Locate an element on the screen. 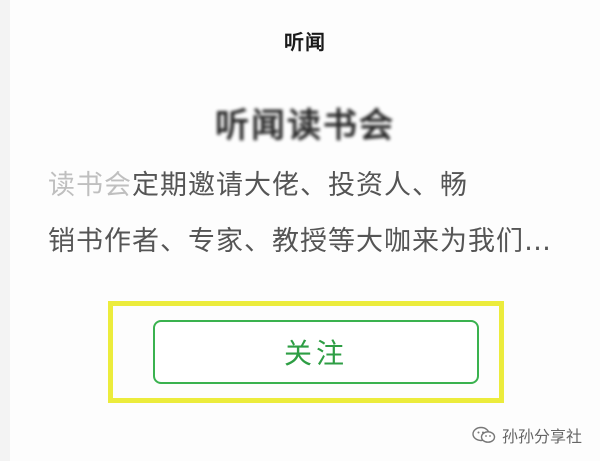  watermark-text: 孙孙分享社 is located at coordinates (541, 436).